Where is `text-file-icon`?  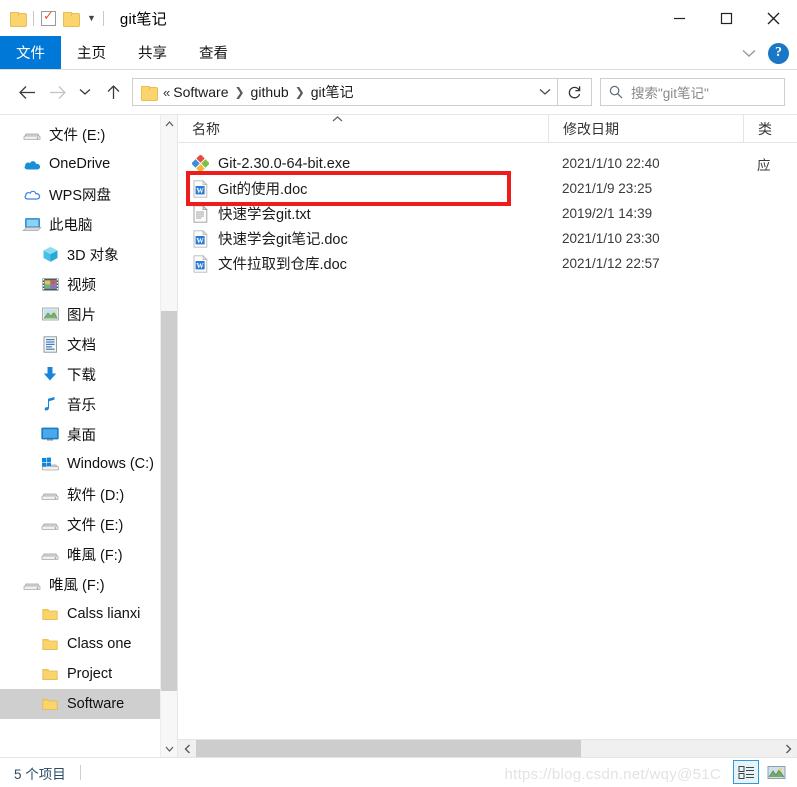 text-file-icon is located at coordinates (200, 213).